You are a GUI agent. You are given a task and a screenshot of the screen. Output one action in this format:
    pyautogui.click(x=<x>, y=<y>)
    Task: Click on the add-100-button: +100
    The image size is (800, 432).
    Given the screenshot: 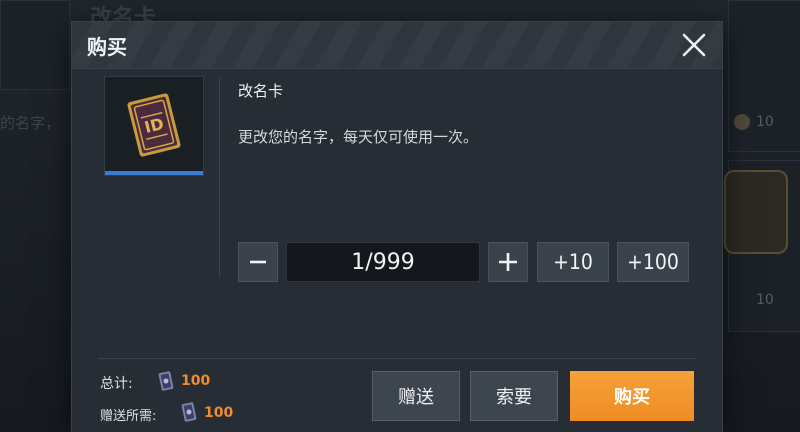 What is the action you would take?
    pyautogui.click(x=653, y=262)
    